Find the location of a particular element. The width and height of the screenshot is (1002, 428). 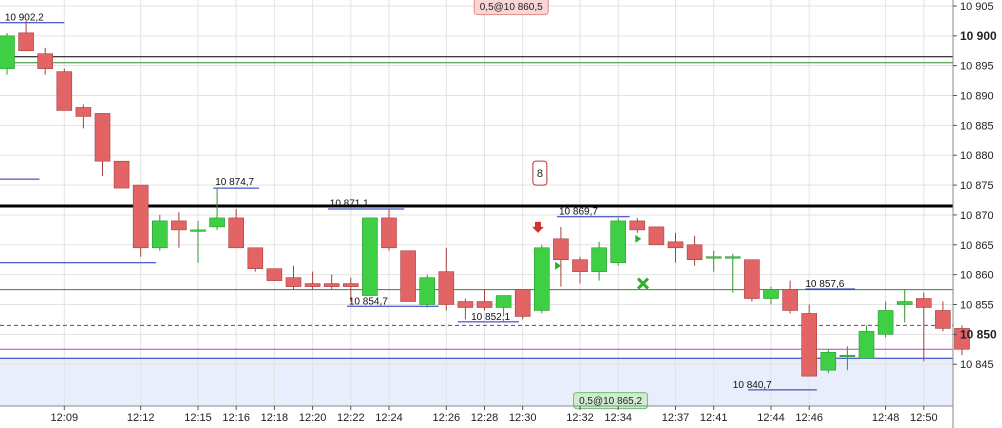

x-tick-label: 12:16 is located at coordinates (236, 418).